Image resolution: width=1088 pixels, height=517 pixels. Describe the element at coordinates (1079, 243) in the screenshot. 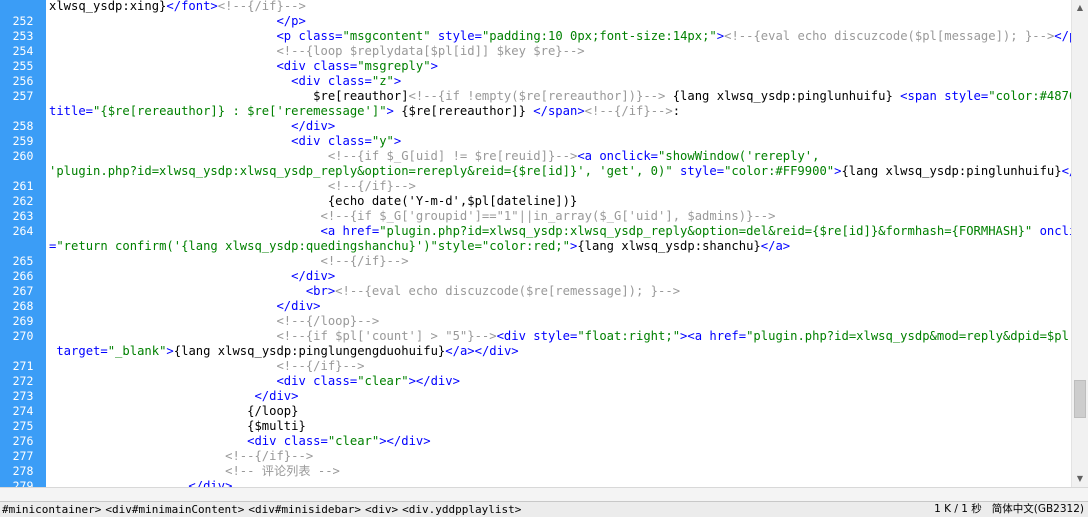

I see `vertical-scrollbar: ▲ ▼` at that location.